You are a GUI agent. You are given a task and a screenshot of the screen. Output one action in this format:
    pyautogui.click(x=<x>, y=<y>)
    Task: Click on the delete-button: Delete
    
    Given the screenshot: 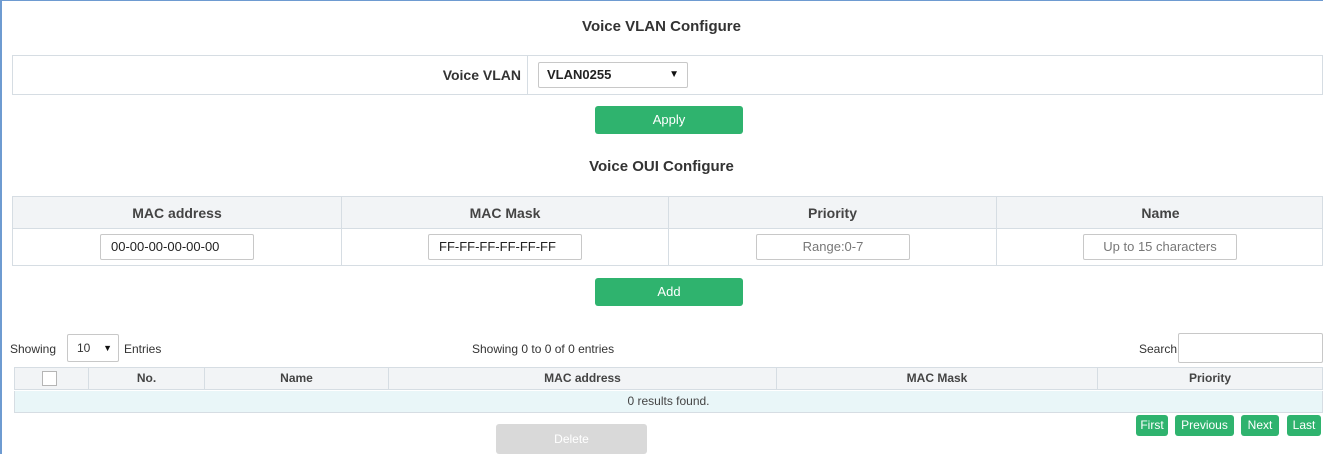 What is the action you would take?
    pyautogui.click(x=571, y=439)
    